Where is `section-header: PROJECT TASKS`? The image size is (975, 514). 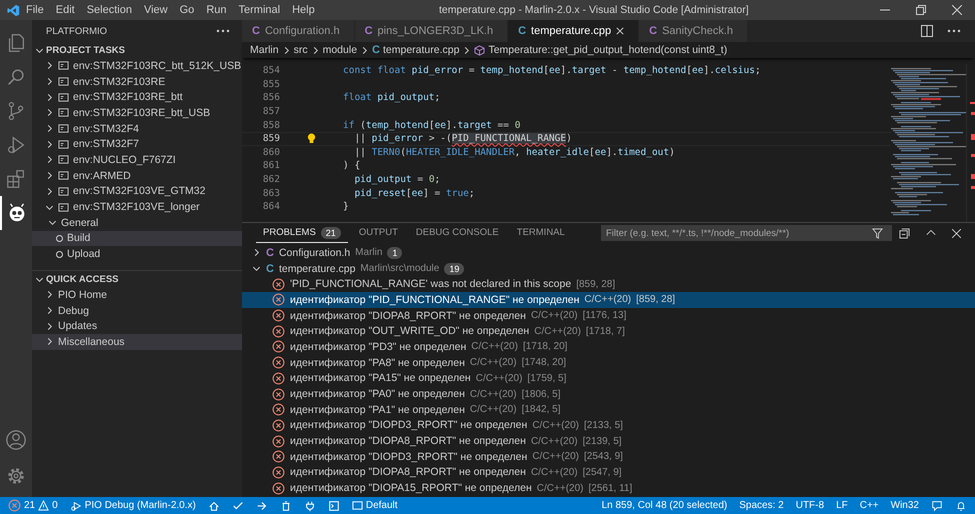
section-header: PROJECT TASKS is located at coordinates (137, 50).